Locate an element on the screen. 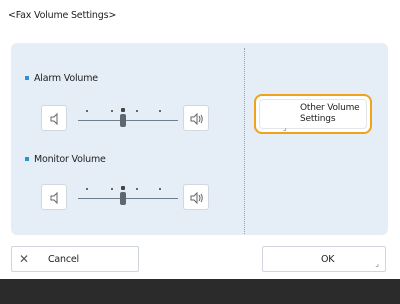 The height and width of the screenshot is (304, 400). monitor-volume-down-button is located at coordinates (54, 197).